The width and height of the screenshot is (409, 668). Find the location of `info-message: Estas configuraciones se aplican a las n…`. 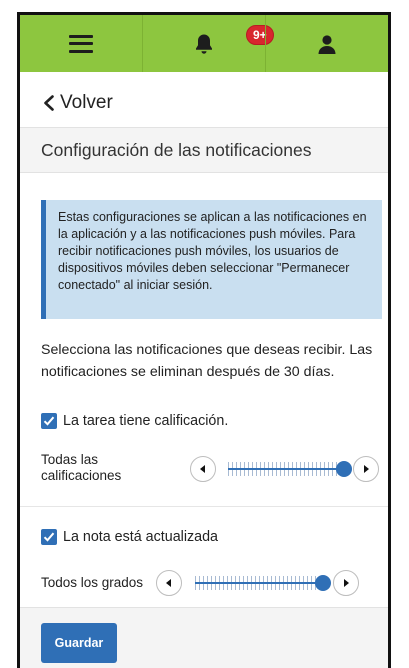

info-message: Estas configuraciones se aplican a las n… is located at coordinates (211, 259).